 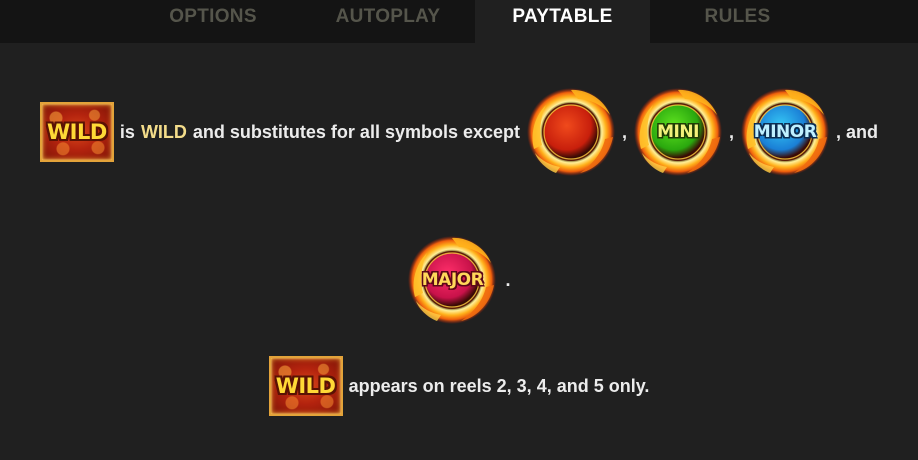 I want to click on reels-text: appears on reels 2, 3, 4, and 5 only., so click(x=499, y=385).